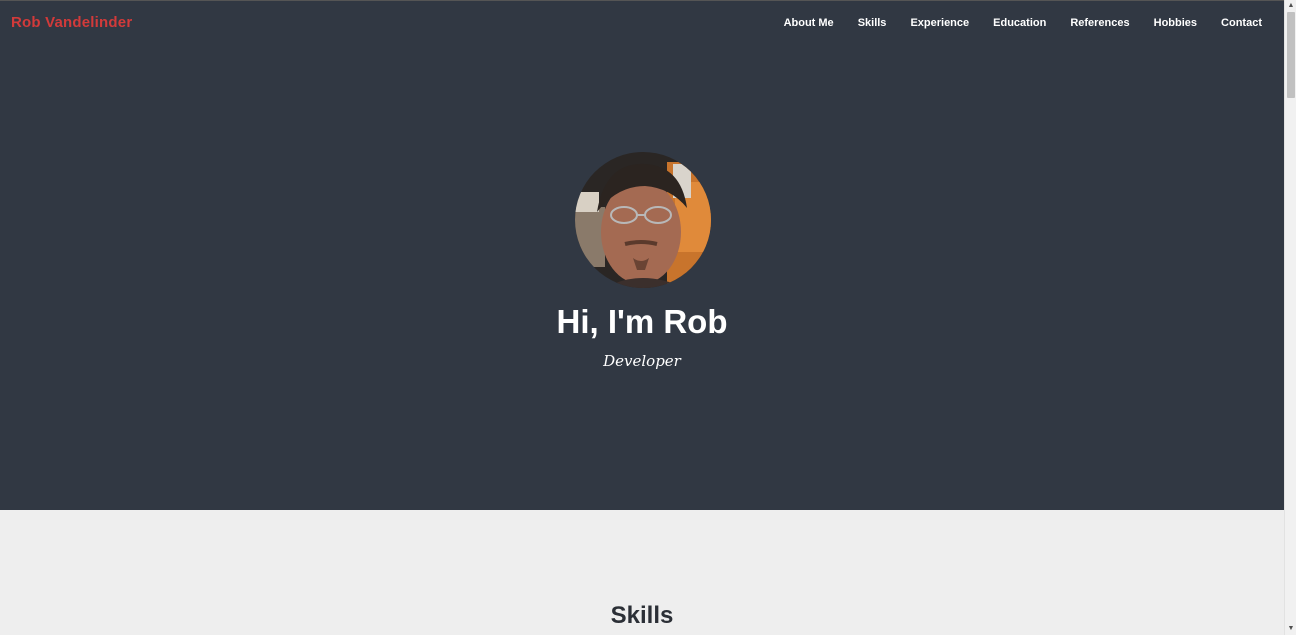 The width and height of the screenshot is (1296, 635). I want to click on scroll-up-icon: ▲, so click(1291, 6).